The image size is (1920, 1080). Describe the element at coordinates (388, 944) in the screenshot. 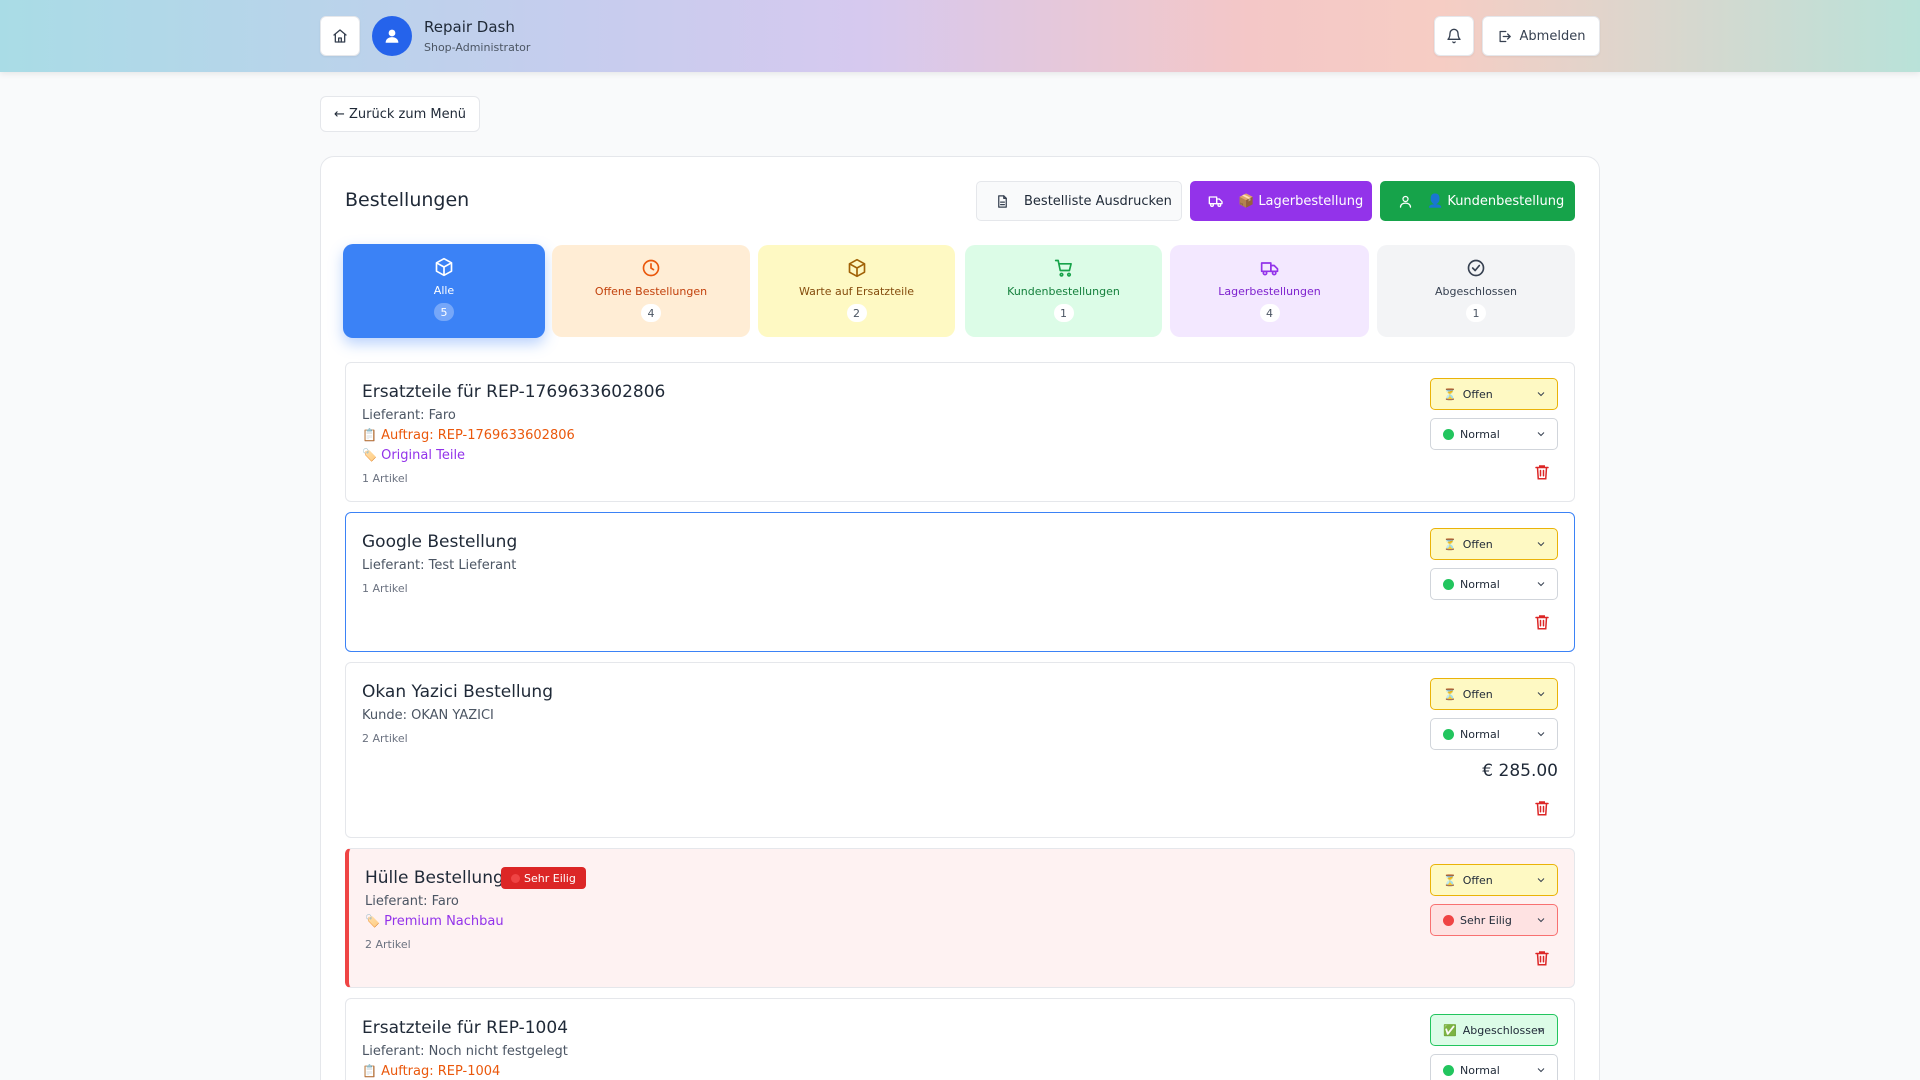

I see `order-item-count: 2 Artikel` at that location.